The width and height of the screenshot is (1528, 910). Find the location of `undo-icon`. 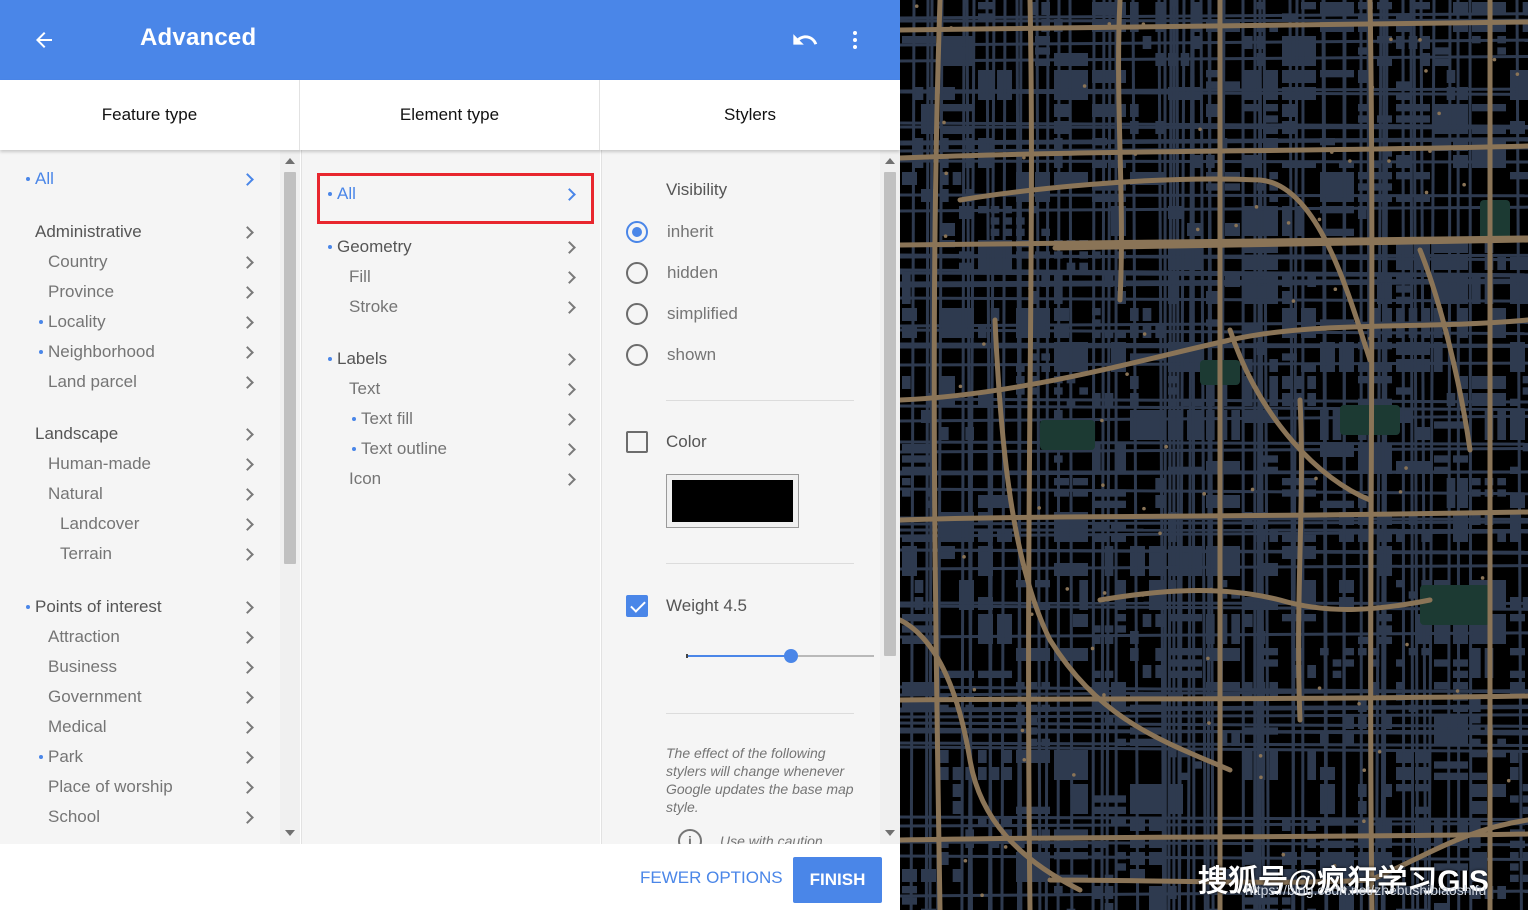

undo-icon is located at coordinates (805, 39).